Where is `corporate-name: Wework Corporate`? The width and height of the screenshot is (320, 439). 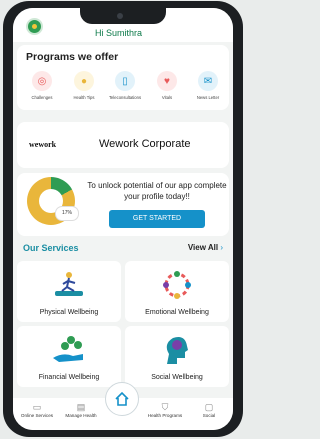
corporate-name: Wework Corporate is located at coordinates (145, 144).